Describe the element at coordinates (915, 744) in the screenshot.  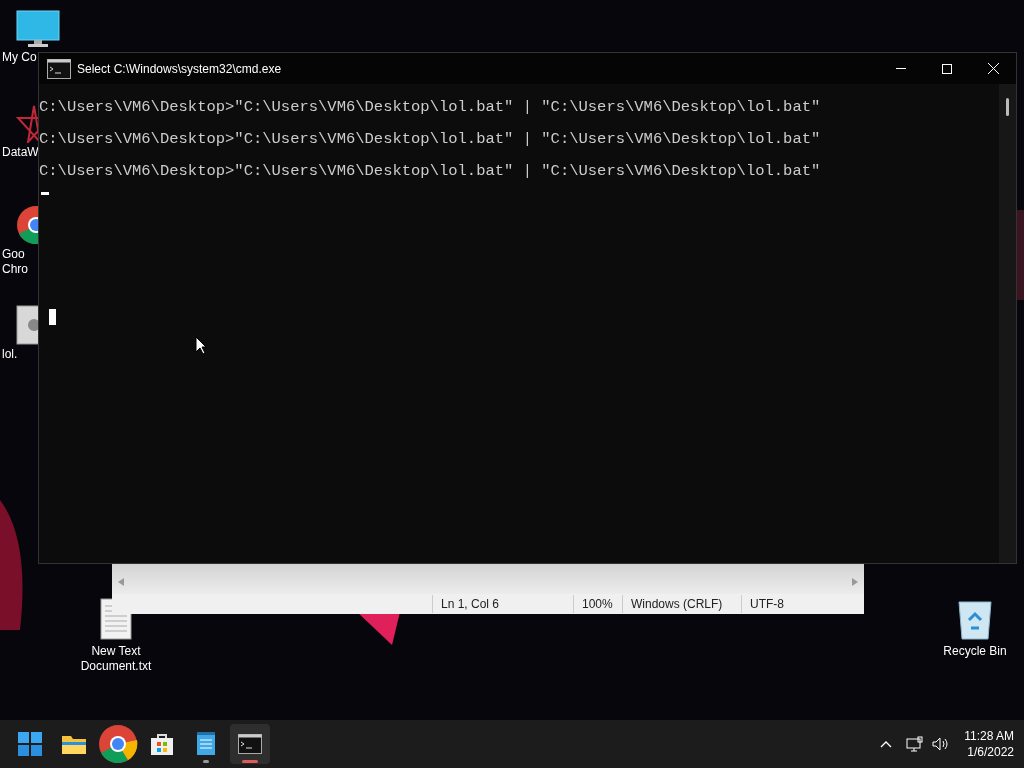
I see `network-icon` at that location.